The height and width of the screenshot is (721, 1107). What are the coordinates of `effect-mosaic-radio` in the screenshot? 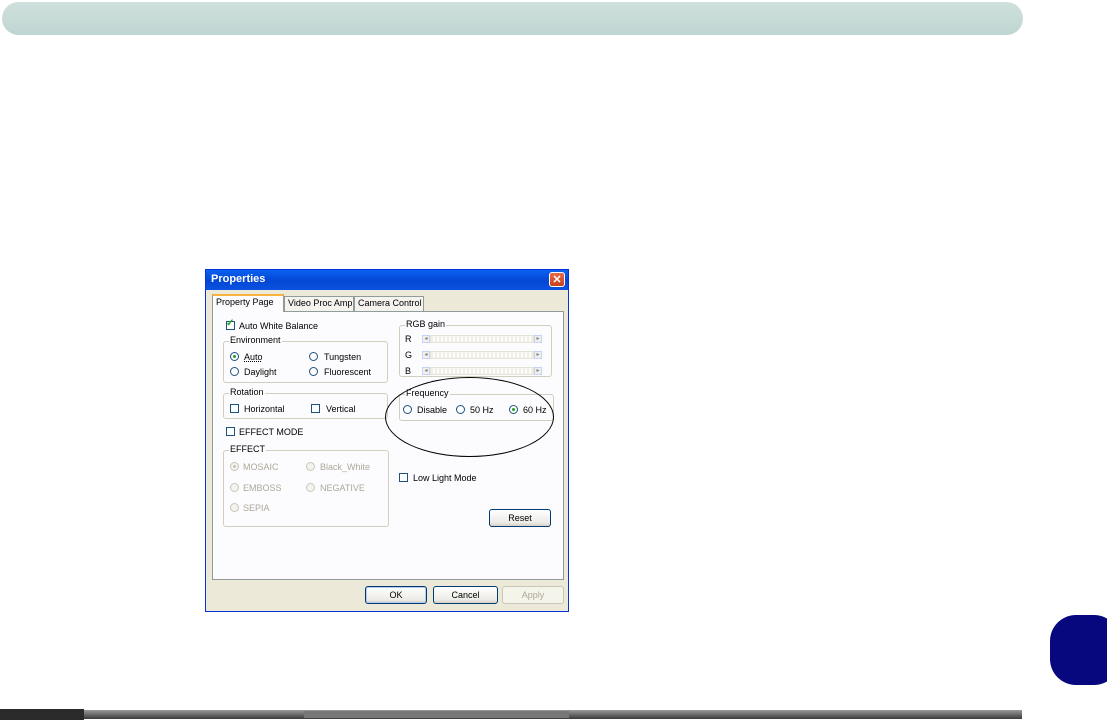 It's located at (234, 466).